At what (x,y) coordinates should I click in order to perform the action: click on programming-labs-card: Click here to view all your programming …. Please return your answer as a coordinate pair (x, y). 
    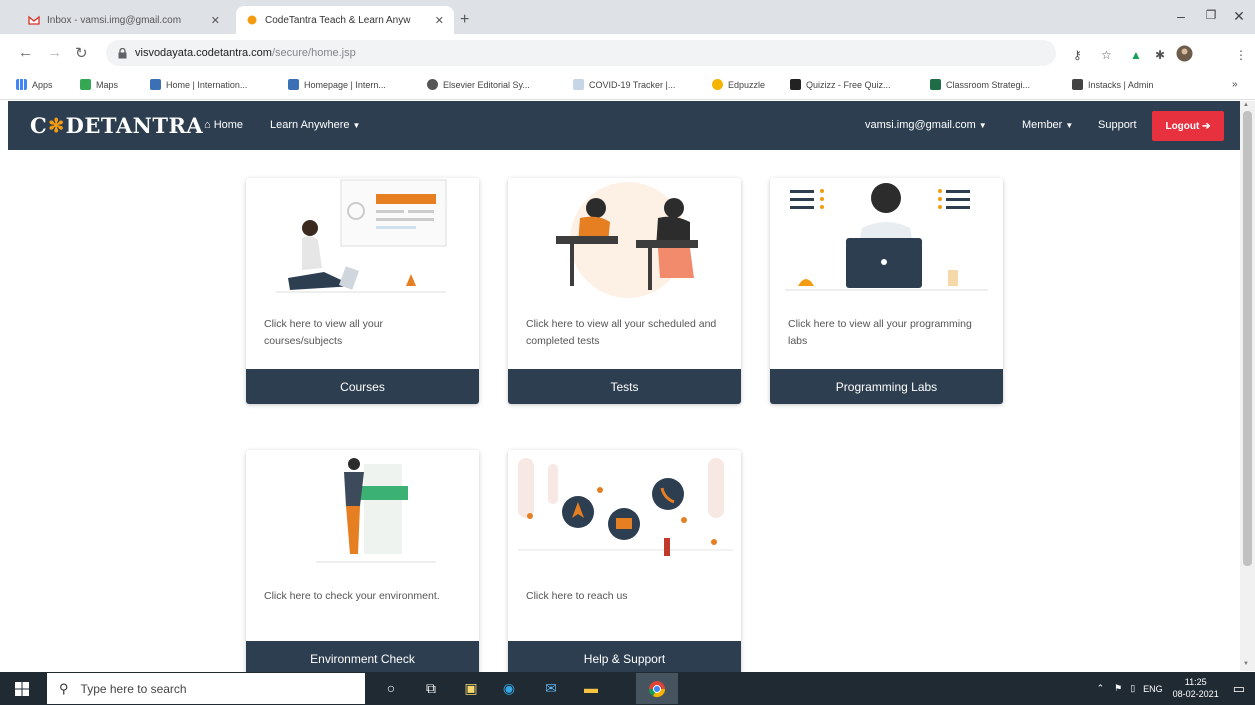
    Looking at the image, I should click on (886, 291).